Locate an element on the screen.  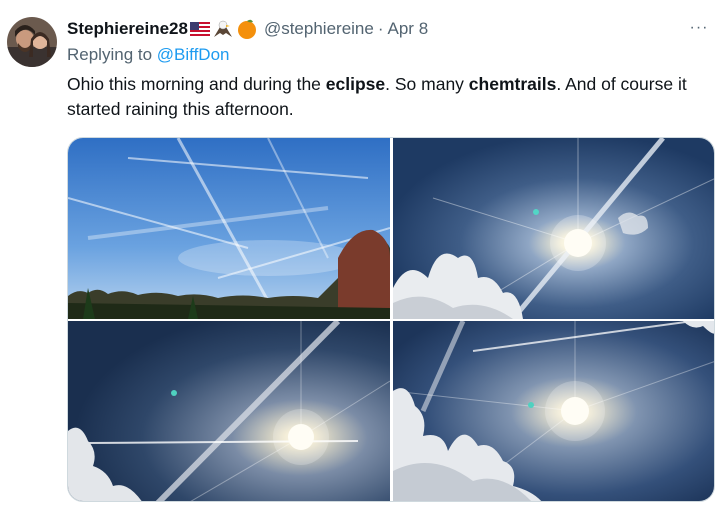
us-flag-icon is located at coordinates (199, 29).